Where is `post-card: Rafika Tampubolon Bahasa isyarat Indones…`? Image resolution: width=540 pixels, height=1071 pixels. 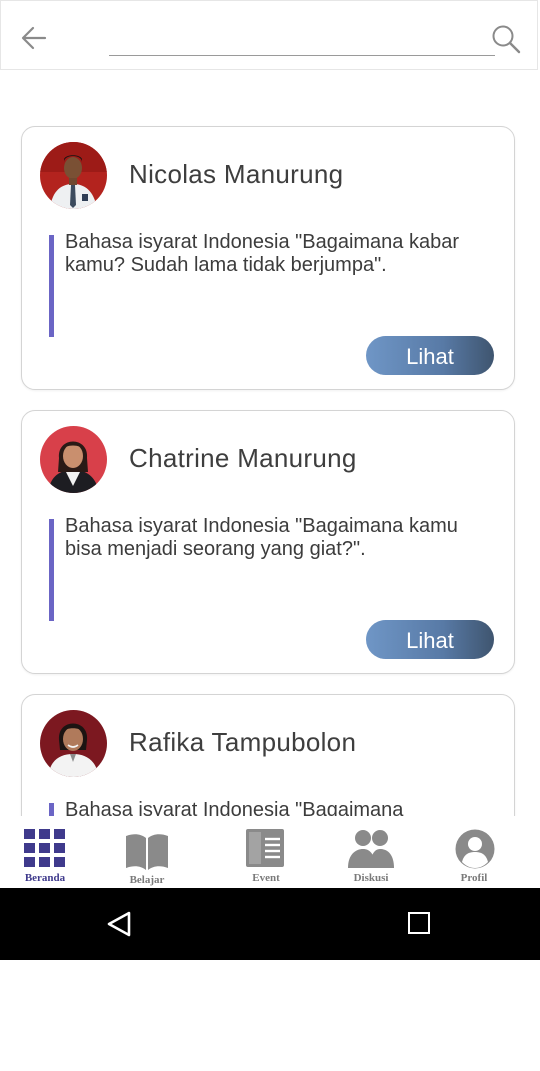 post-card: Rafika Tampubolon Bahasa isyarat Indones… is located at coordinates (268, 755).